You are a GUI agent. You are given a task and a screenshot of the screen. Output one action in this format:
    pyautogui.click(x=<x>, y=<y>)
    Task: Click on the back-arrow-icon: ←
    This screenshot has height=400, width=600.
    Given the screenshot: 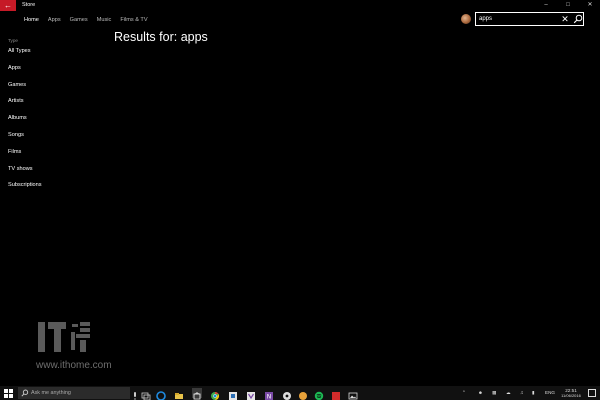 What is the action you would take?
    pyautogui.click(x=8, y=5)
    